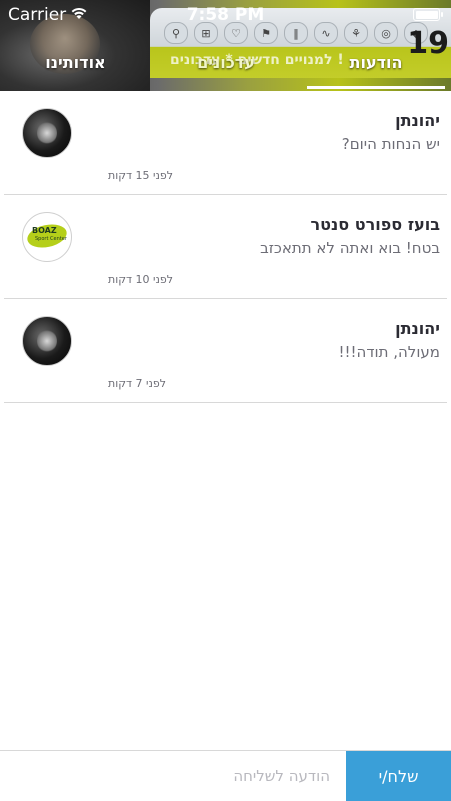  What do you see at coordinates (141, 279) in the screenshot?
I see `message-time: לפני 10 דקות` at bounding box center [141, 279].